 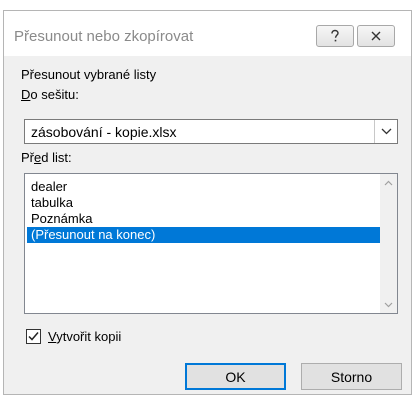 I want to click on scroll-up-button, so click(x=388, y=182).